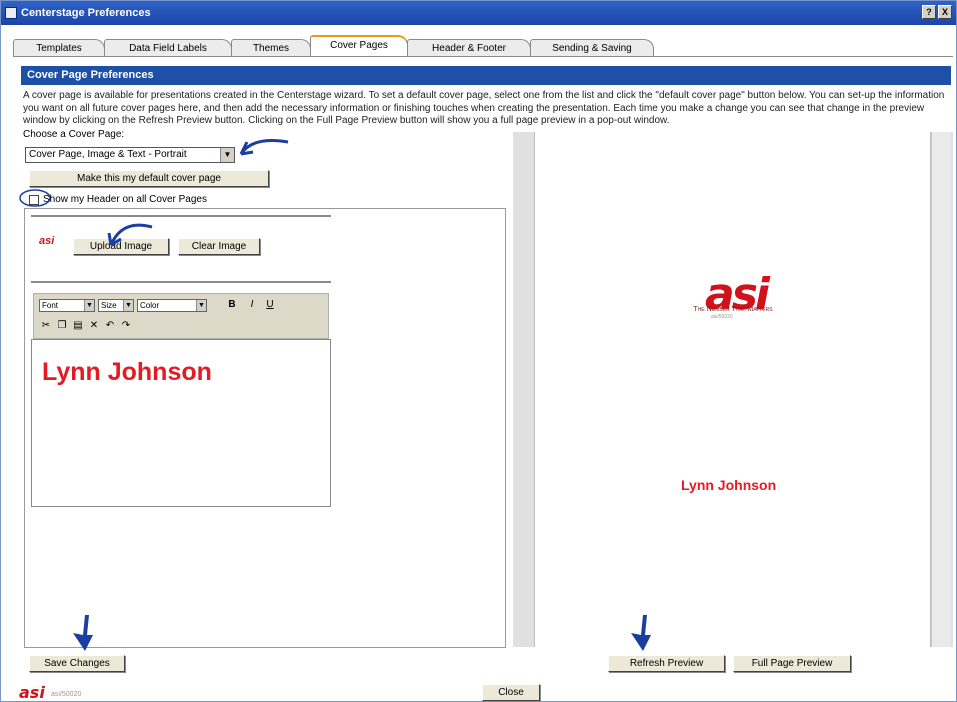 The width and height of the screenshot is (957, 702). I want to click on tab-sending-saving: Sending & Saving, so click(592, 48).